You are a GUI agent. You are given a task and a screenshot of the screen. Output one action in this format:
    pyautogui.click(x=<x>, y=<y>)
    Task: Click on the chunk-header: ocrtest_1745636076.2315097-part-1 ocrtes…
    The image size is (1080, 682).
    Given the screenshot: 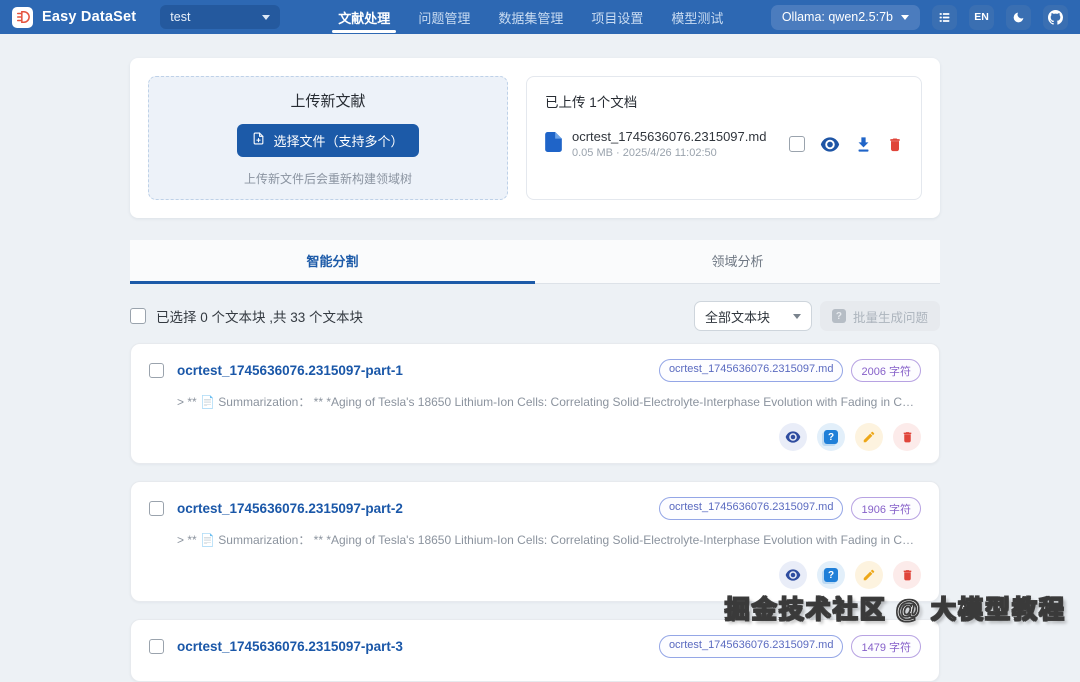 What is the action you would take?
    pyautogui.click(x=535, y=370)
    